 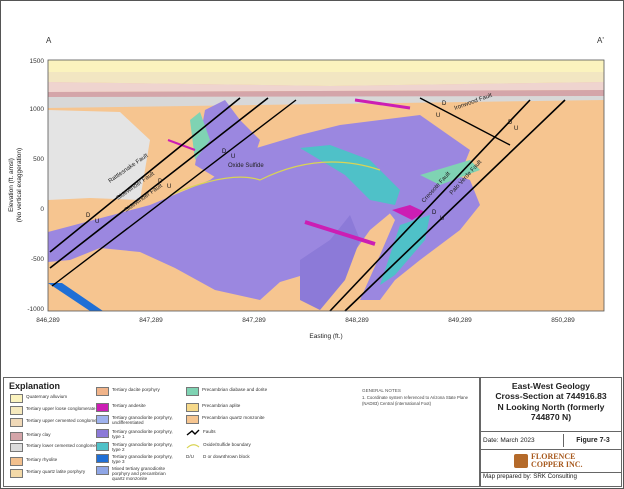 What do you see at coordinates (226, 456) in the screenshot?
I see `legend-label: D or downthrown block` at bounding box center [226, 456].